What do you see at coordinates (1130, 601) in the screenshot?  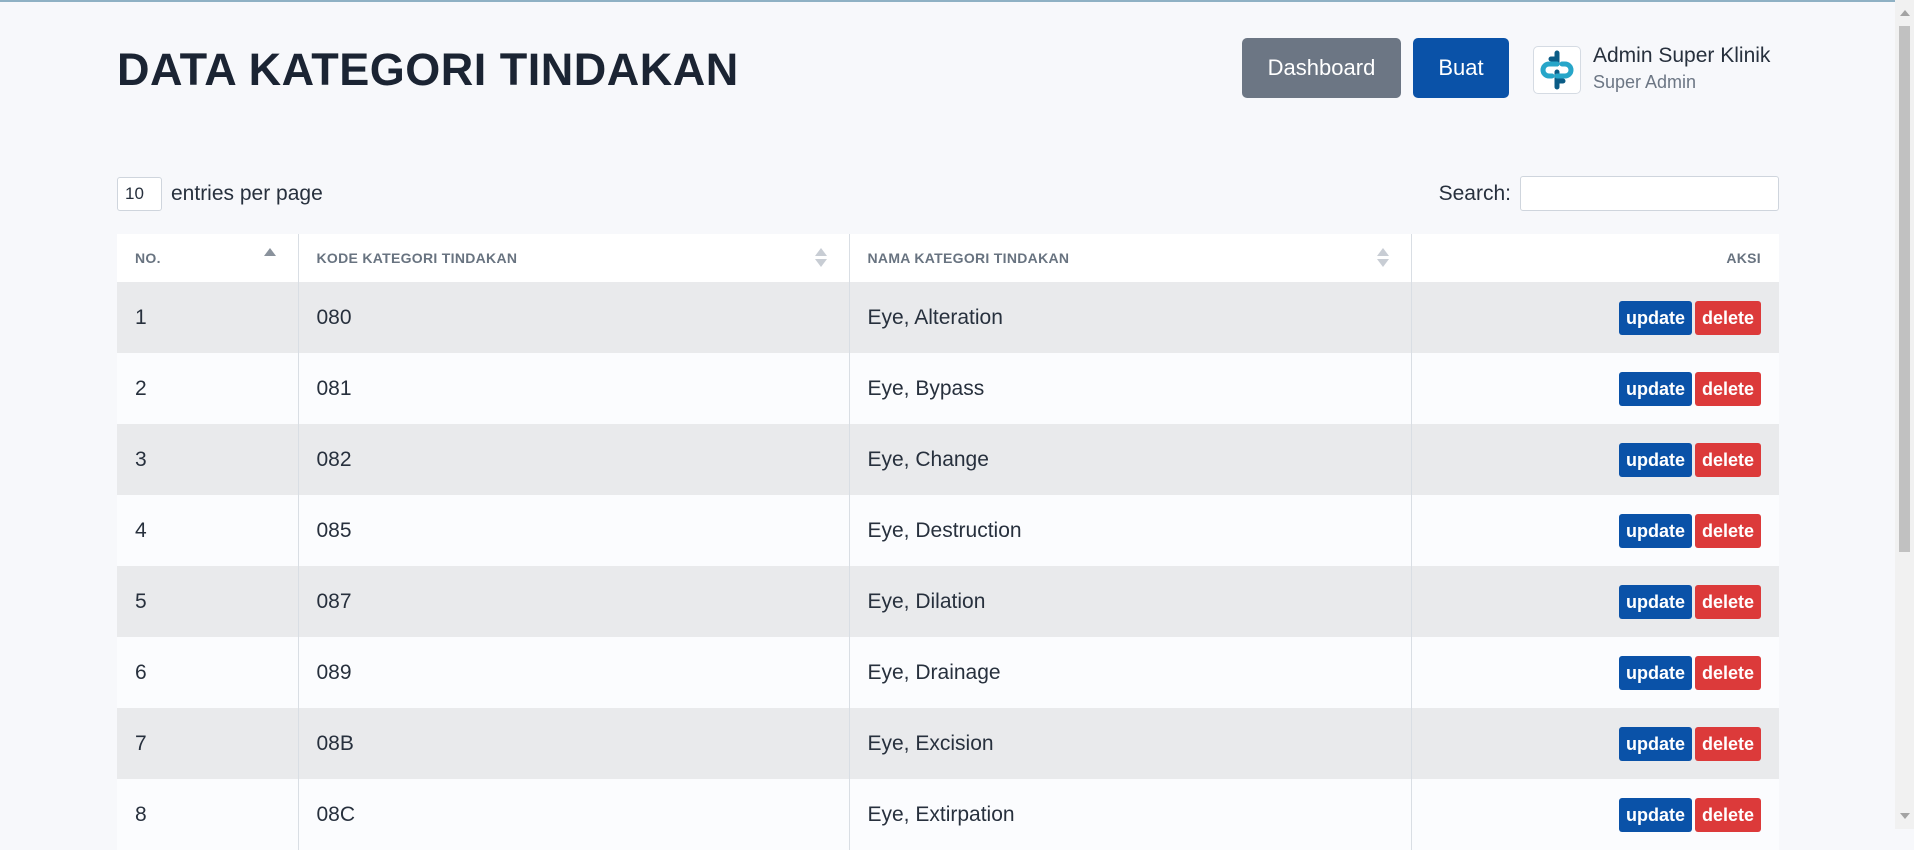 I see `cell-nama: Eye, Dilation` at bounding box center [1130, 601].